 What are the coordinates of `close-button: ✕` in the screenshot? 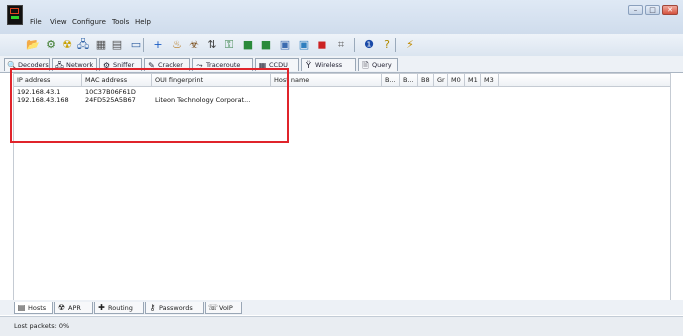 It's located at (670, 10).